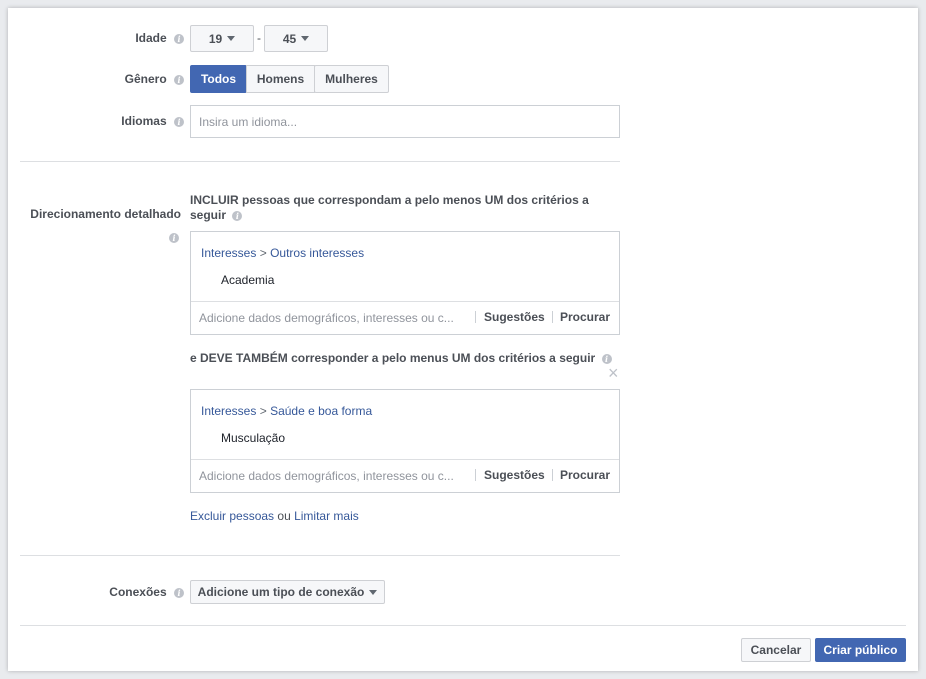 The height and width of the screenshot is (679, 926). Describe the element at coordinates (463, 625) in the screenshot. I see `footer-divider` at that location.